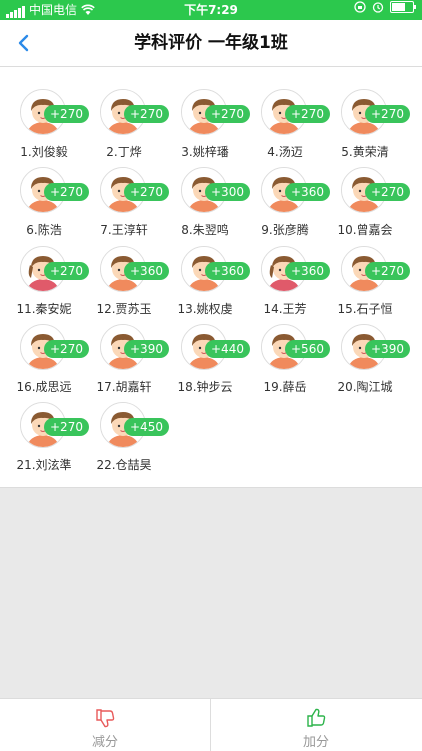 This screenshot has height=751, width=422. What do you see at coordinates (403, 7) in the screenshot?
I see `battery-icon` at bounding box center [403, 7].